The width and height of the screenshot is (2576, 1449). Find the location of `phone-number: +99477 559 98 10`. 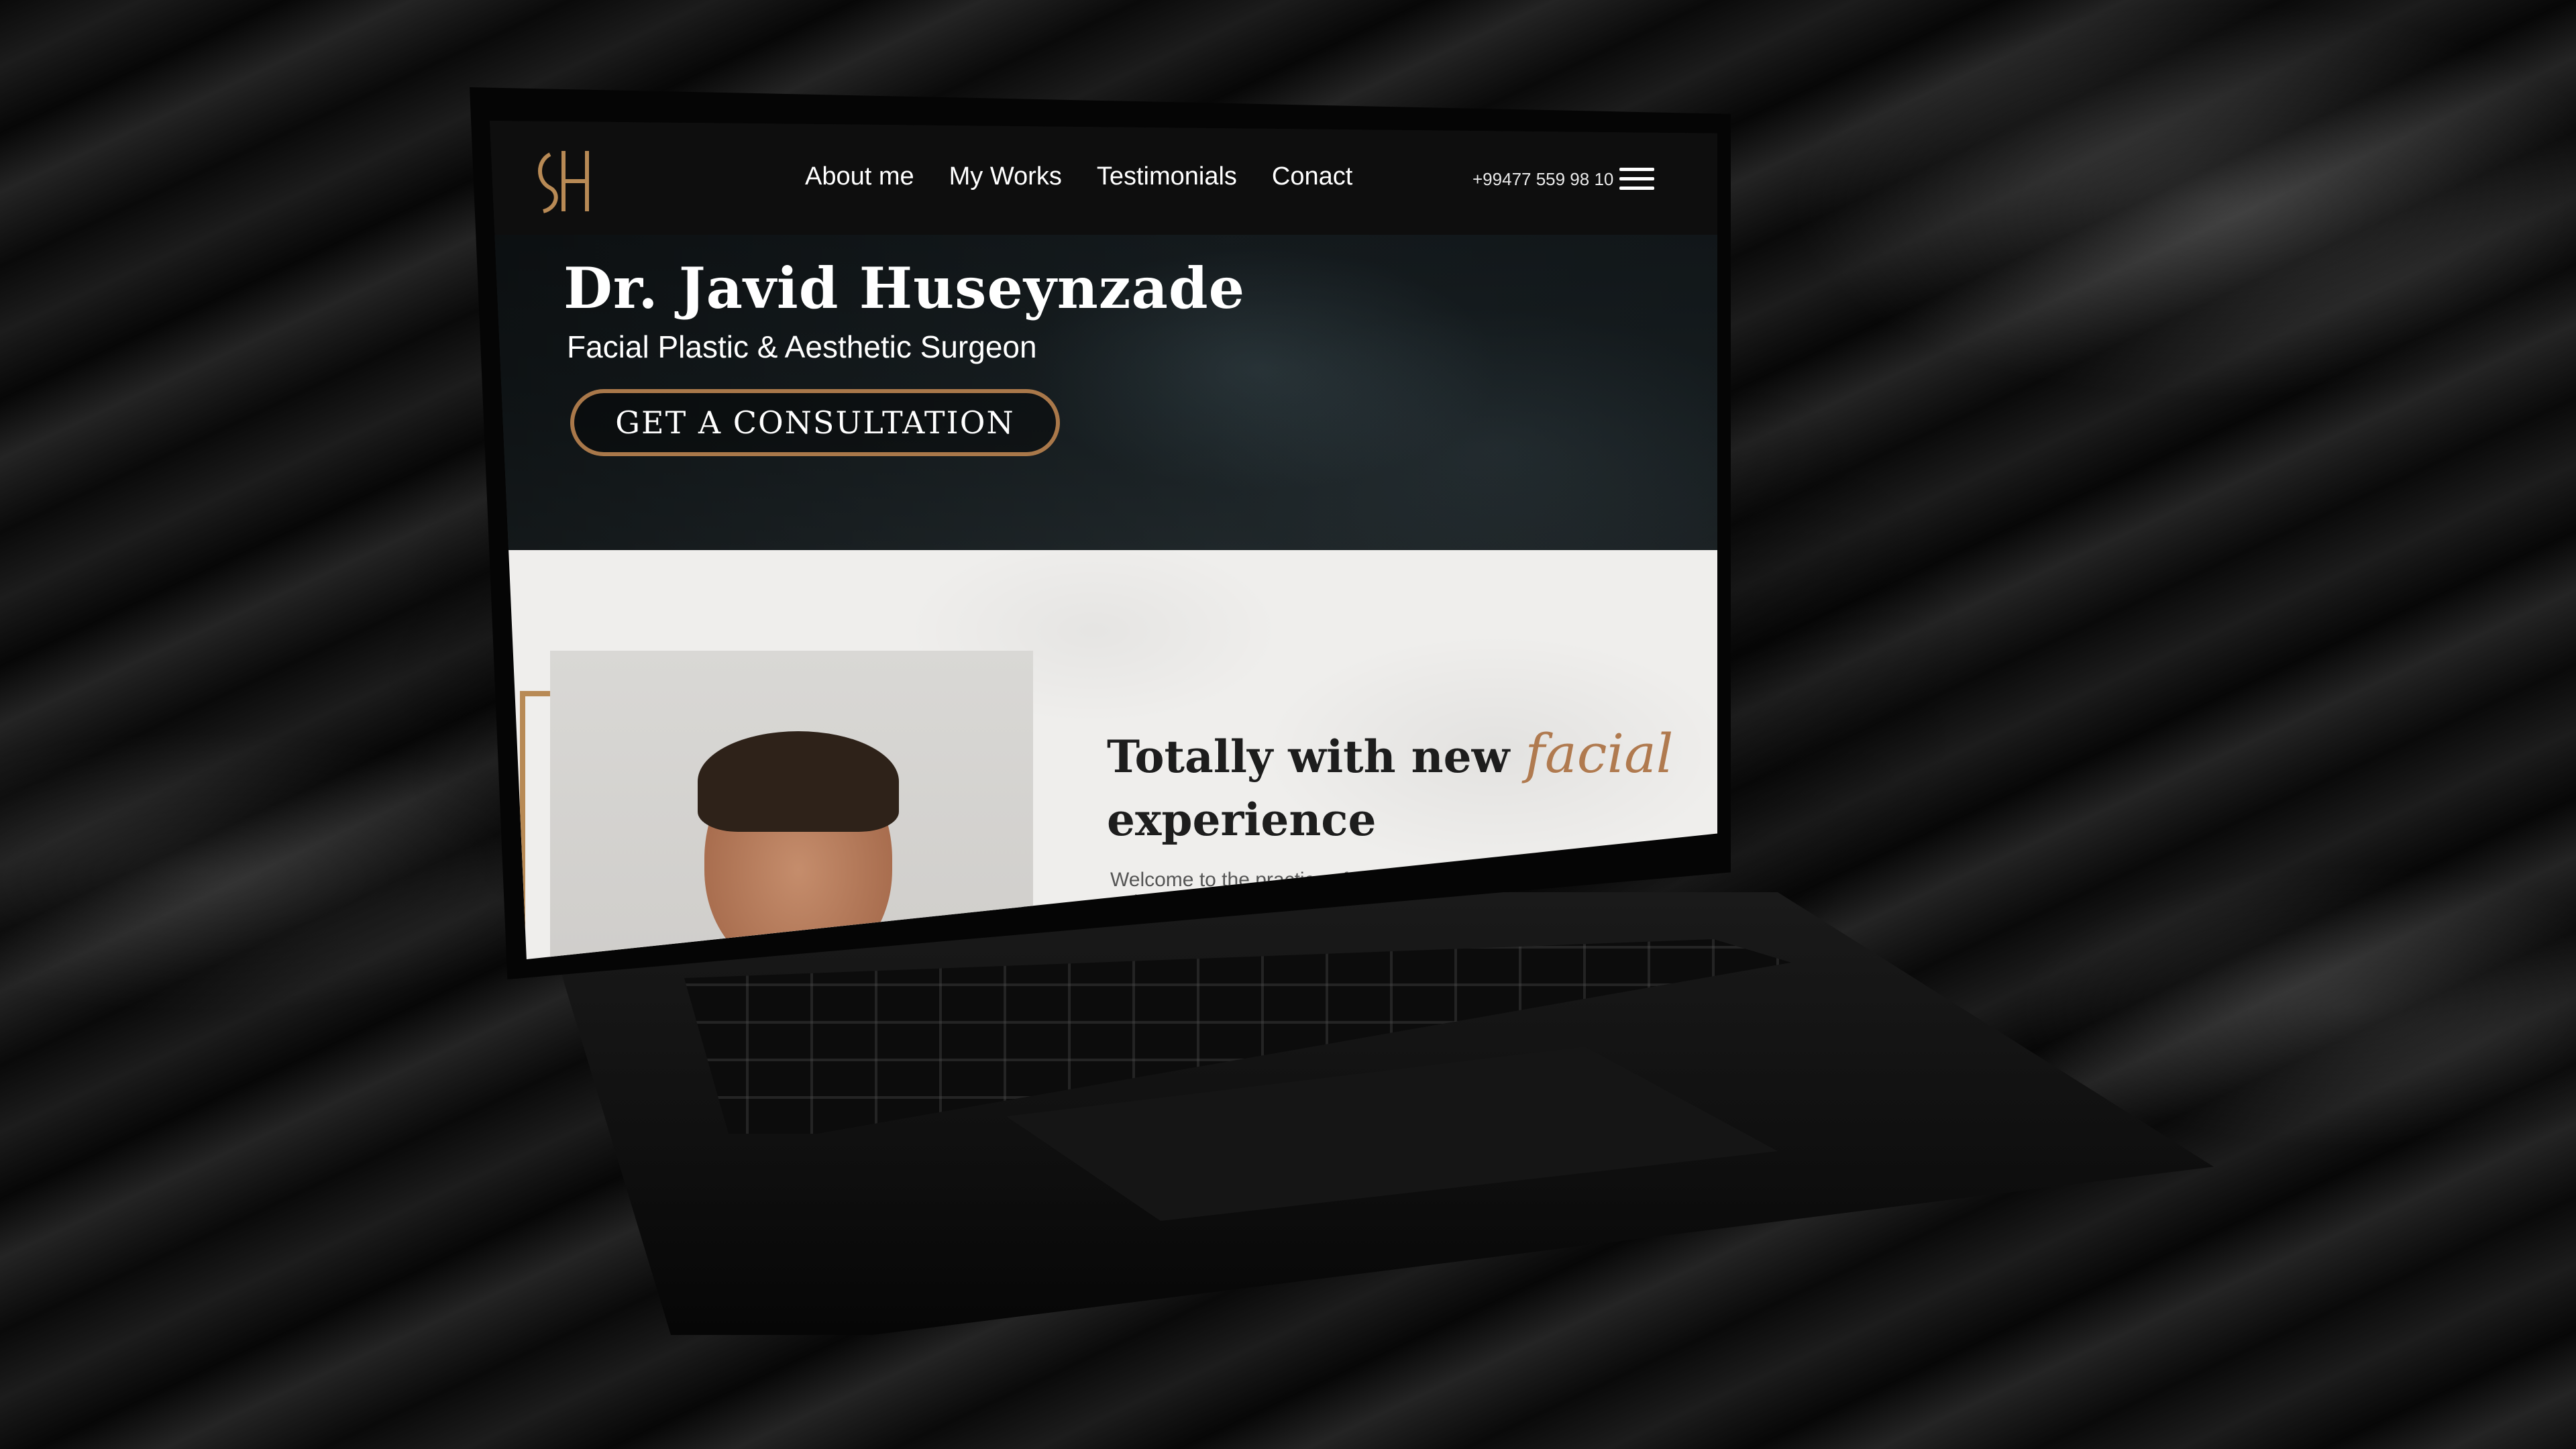

phone-number: +99477 559 98 10 is located at coordinates (1542, 179).